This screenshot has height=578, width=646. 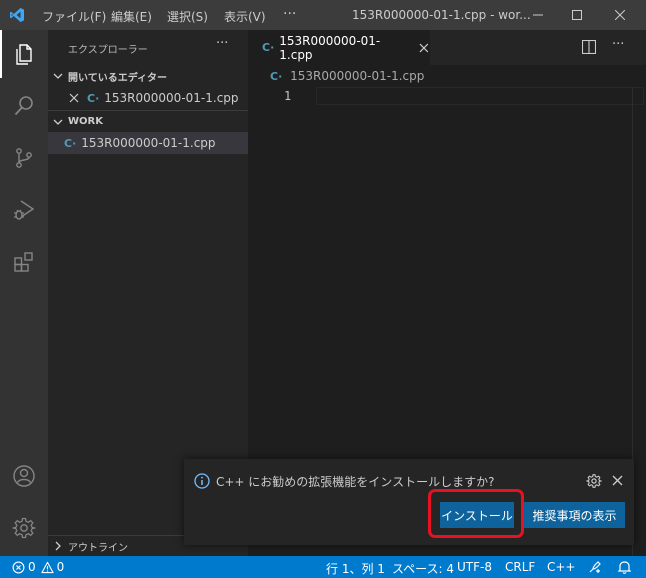 I want to click on open-editors-label: 開いているエディター, so click(x=117, y=78).